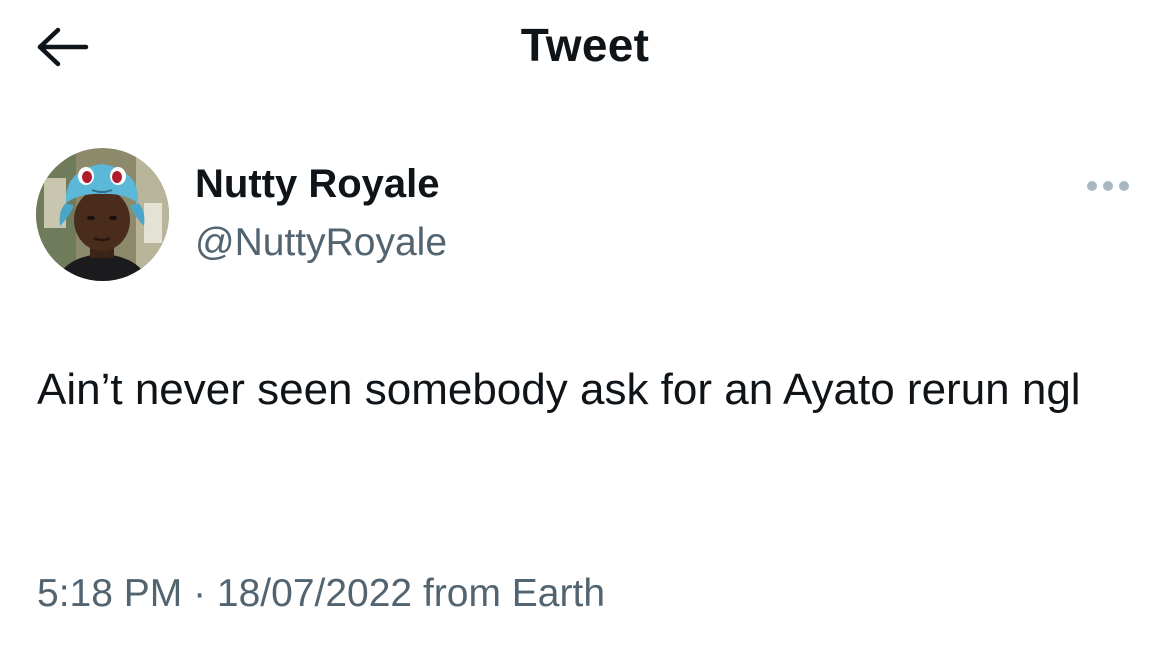 The height and width of the screenshot is (647, 1170). I want to click on profile-photo, so click(102, 214).